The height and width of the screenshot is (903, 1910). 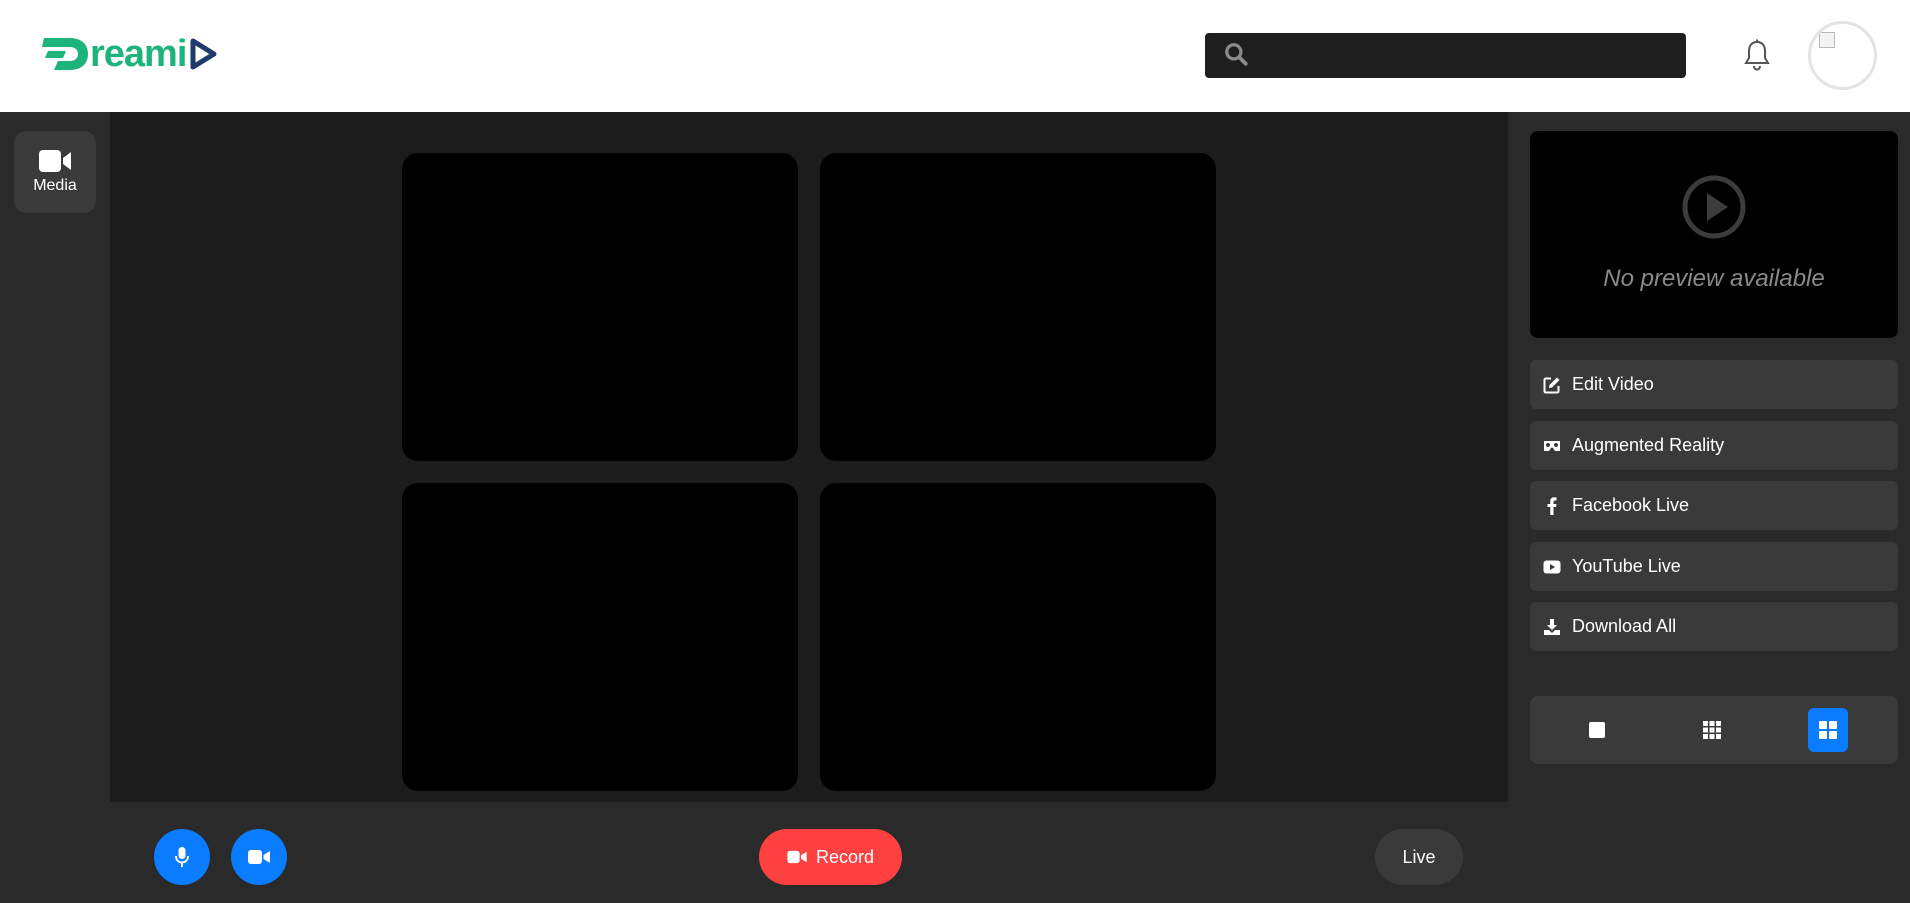 I want to click on facebook-icon, so click(x=1552, y=506).